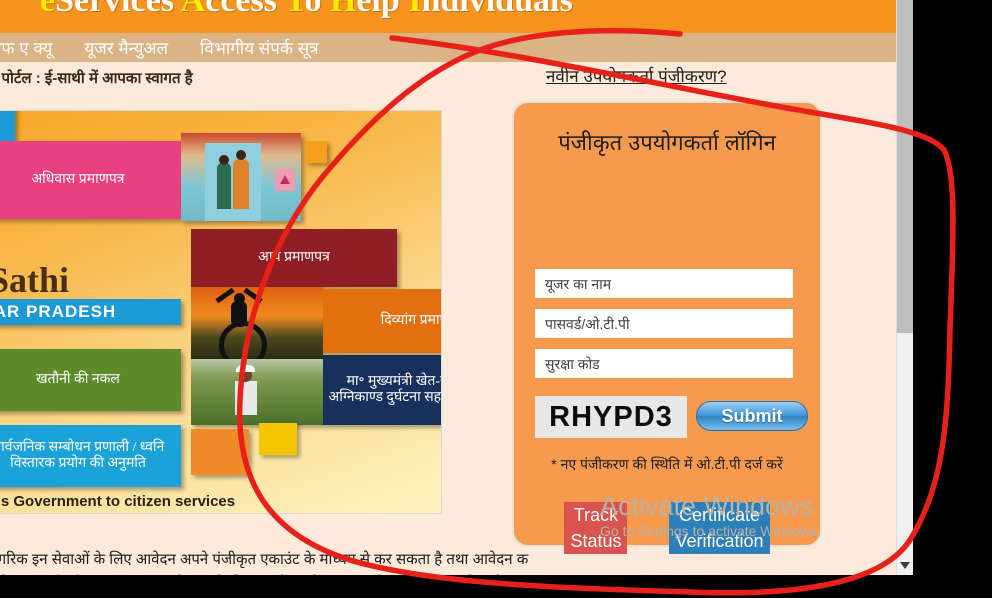  Describe the element at coordinates (257, 328) in the screenshot. I see `banner-photo-wheelchair` at that location.